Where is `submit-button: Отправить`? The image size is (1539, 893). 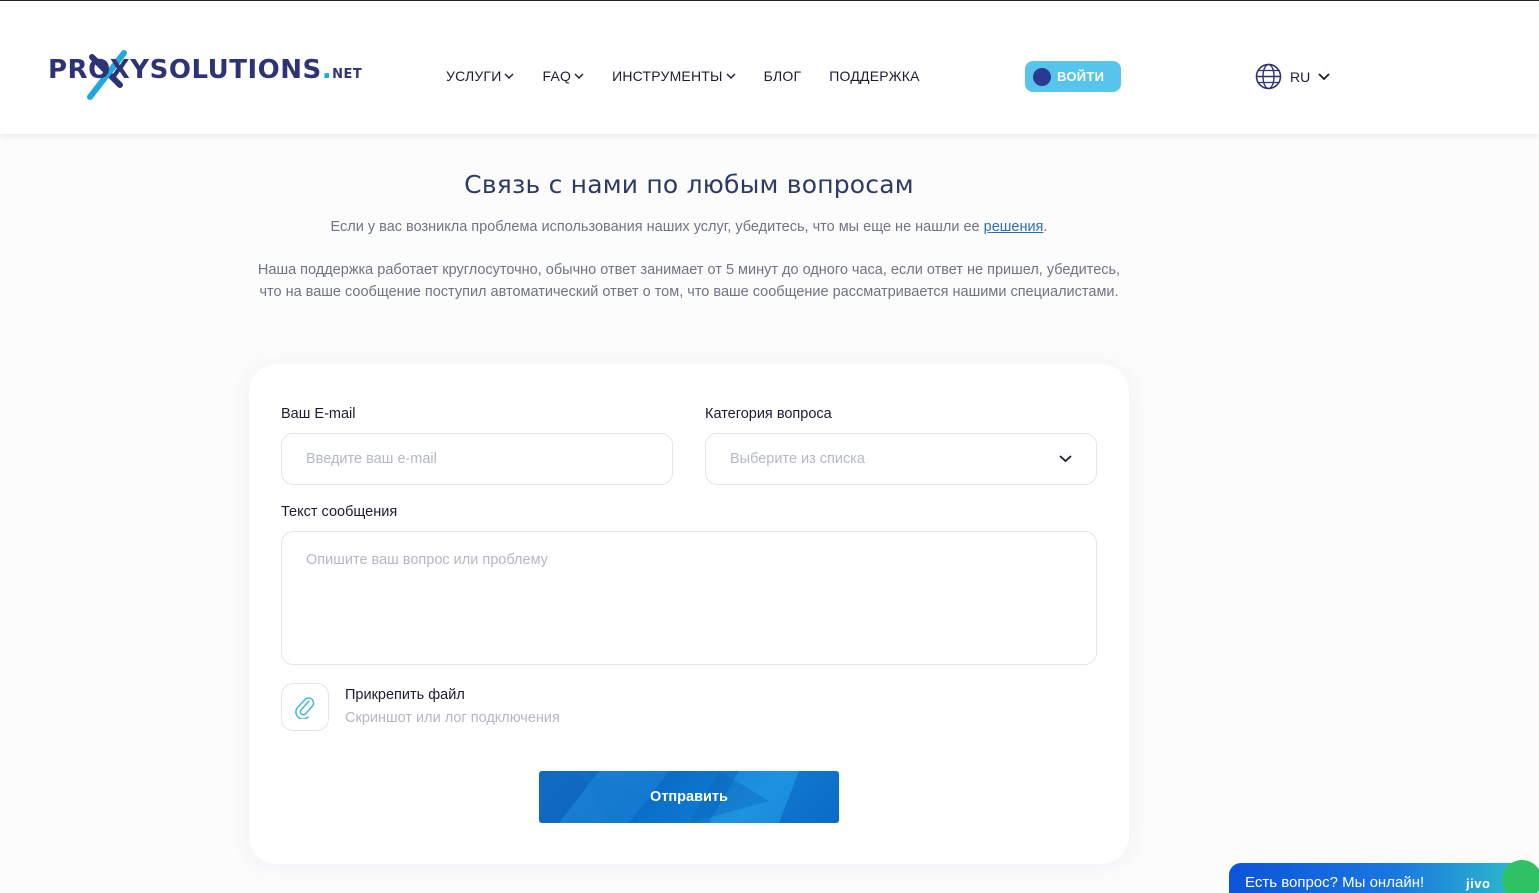 submit-button: Отправить is located at coordinates (689, 797).